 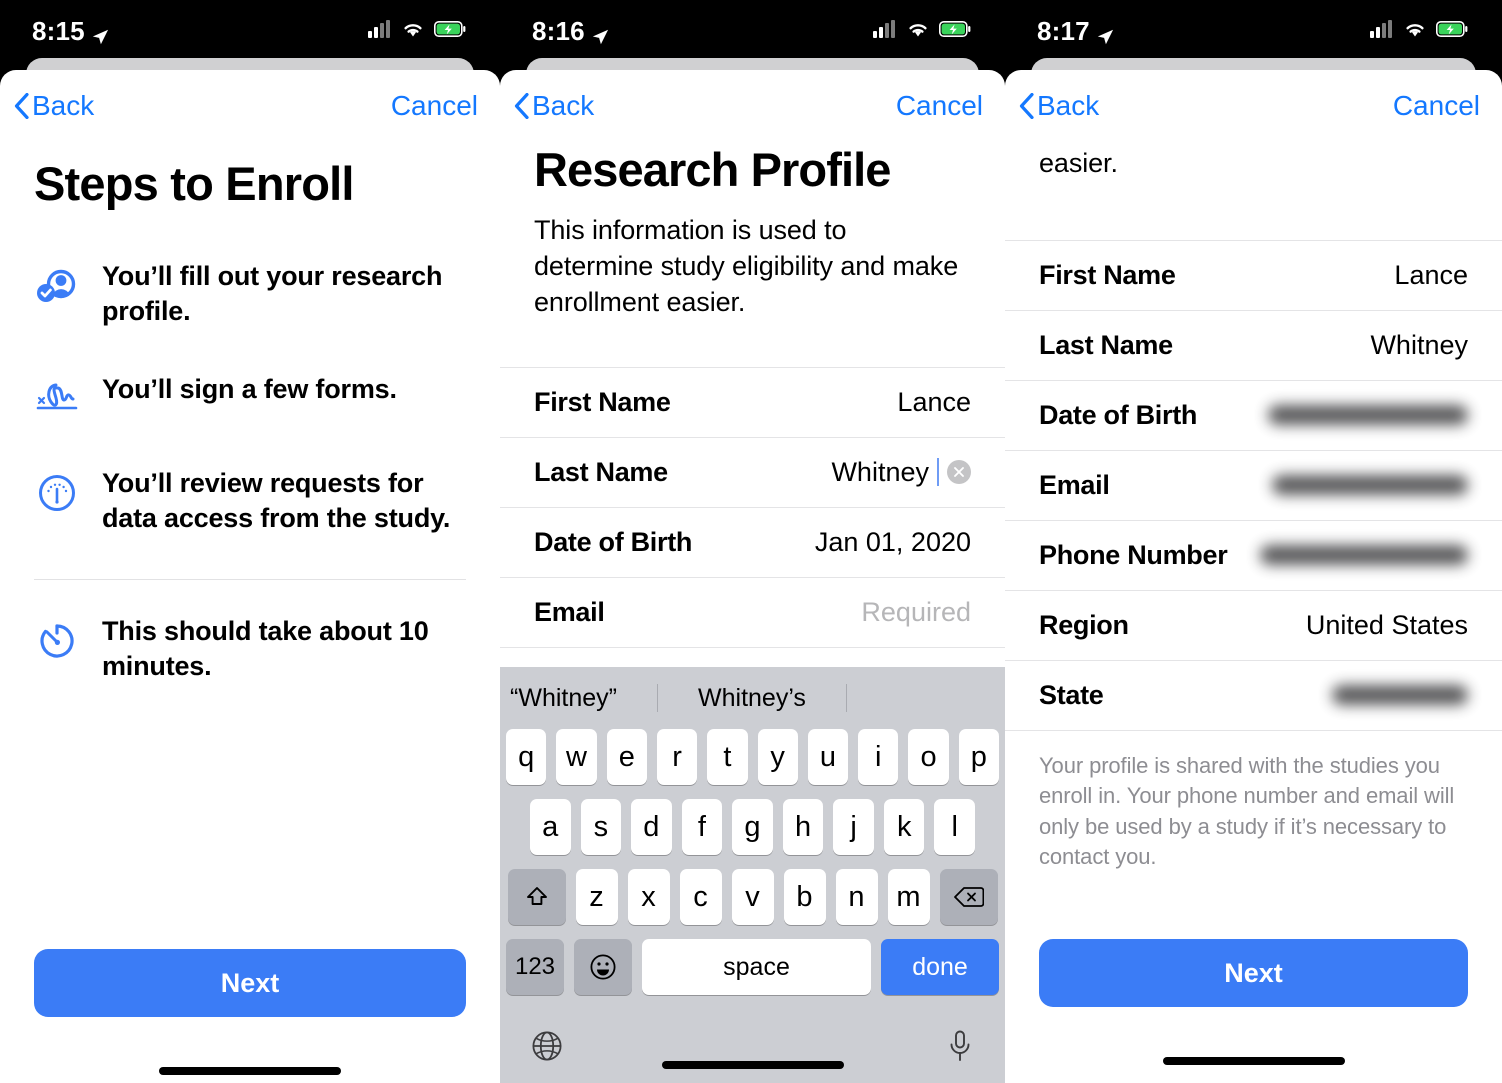 What do you see at coordinates (626, 757) in the screenshot?
I see `key-e: e` at bounding box center [626, 757].